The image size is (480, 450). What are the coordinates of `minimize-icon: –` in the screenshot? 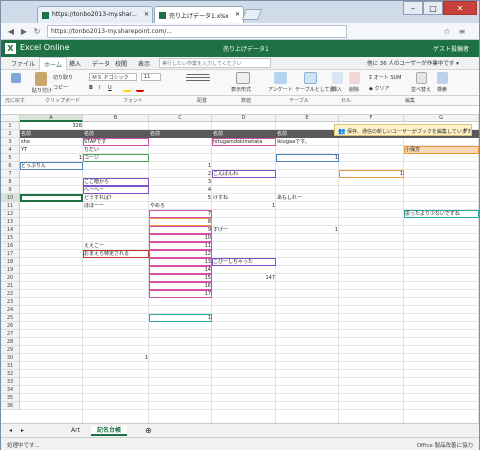 It's located at (413, 8).